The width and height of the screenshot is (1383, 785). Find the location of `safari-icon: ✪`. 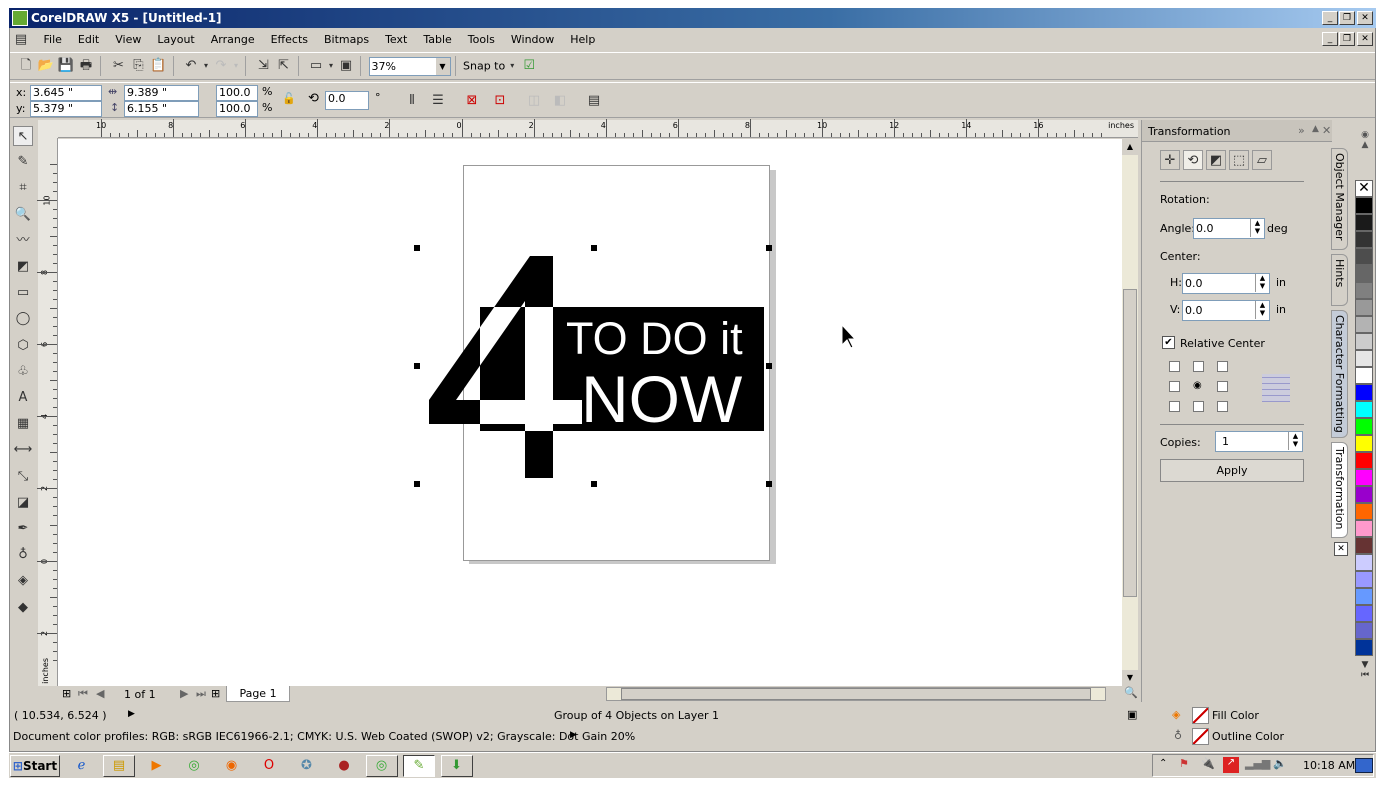

safari-icon: ✪ is located at coordinates (307, 766).